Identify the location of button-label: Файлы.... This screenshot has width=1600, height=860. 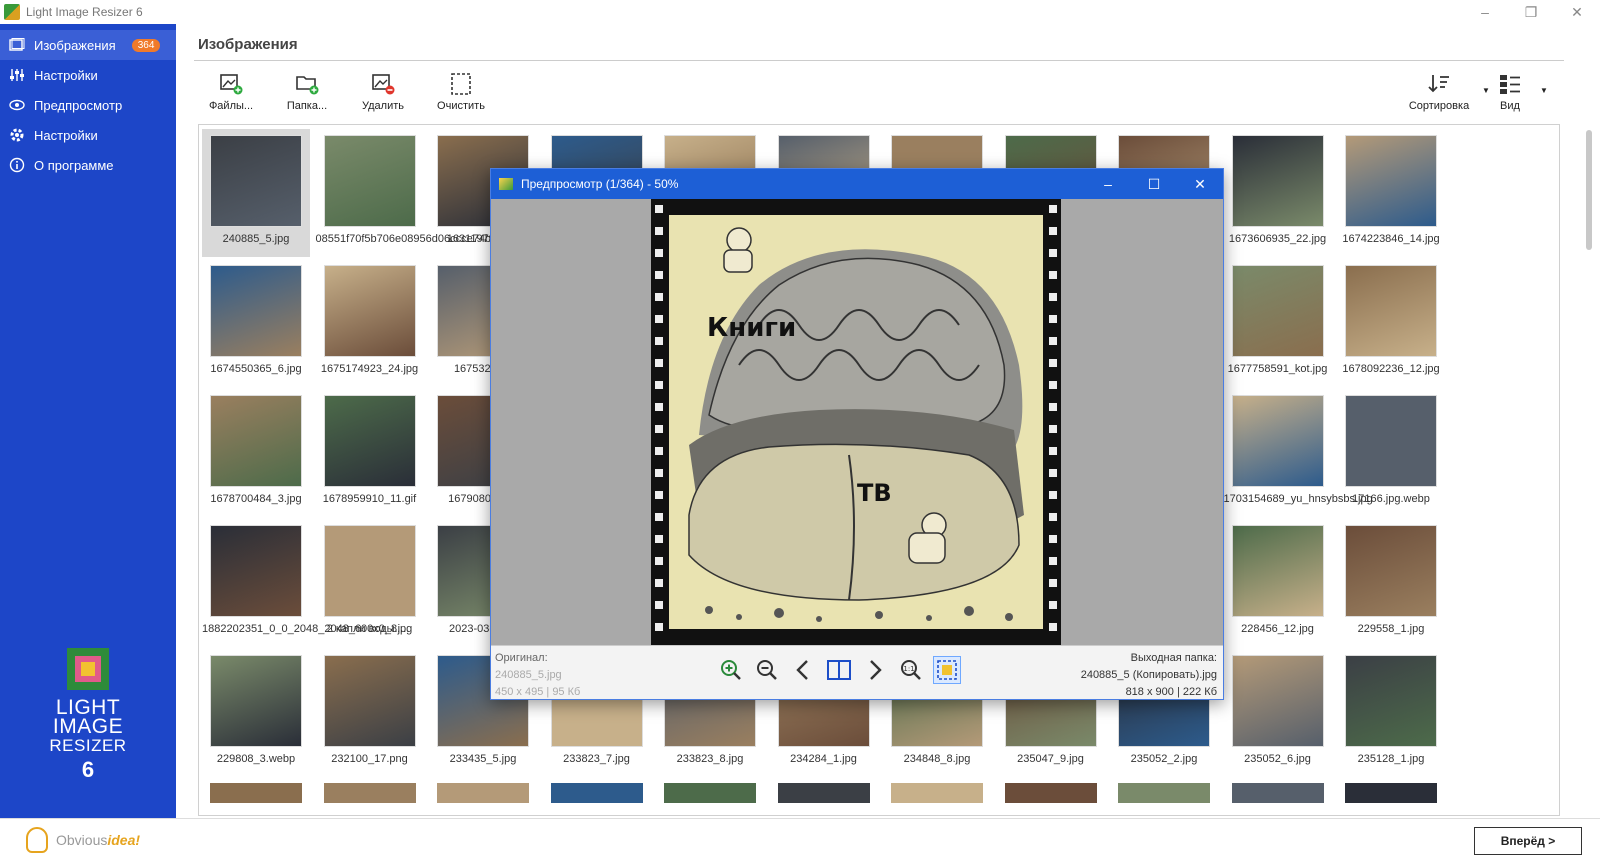
(231, 106).